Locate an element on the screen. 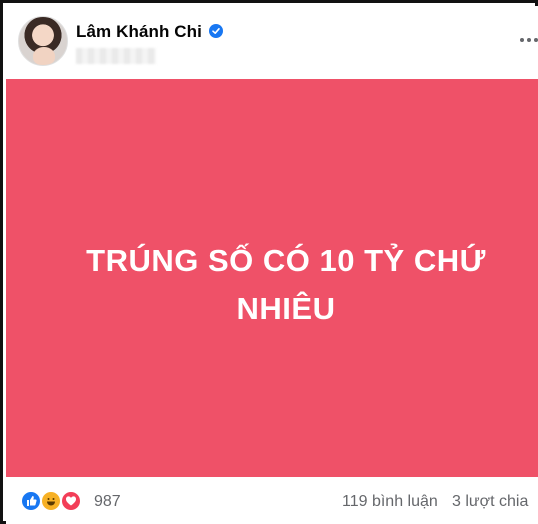 Image resolution: width=538 pixels, height=524 pixels. love-icon is located at coordinates (71, 501).